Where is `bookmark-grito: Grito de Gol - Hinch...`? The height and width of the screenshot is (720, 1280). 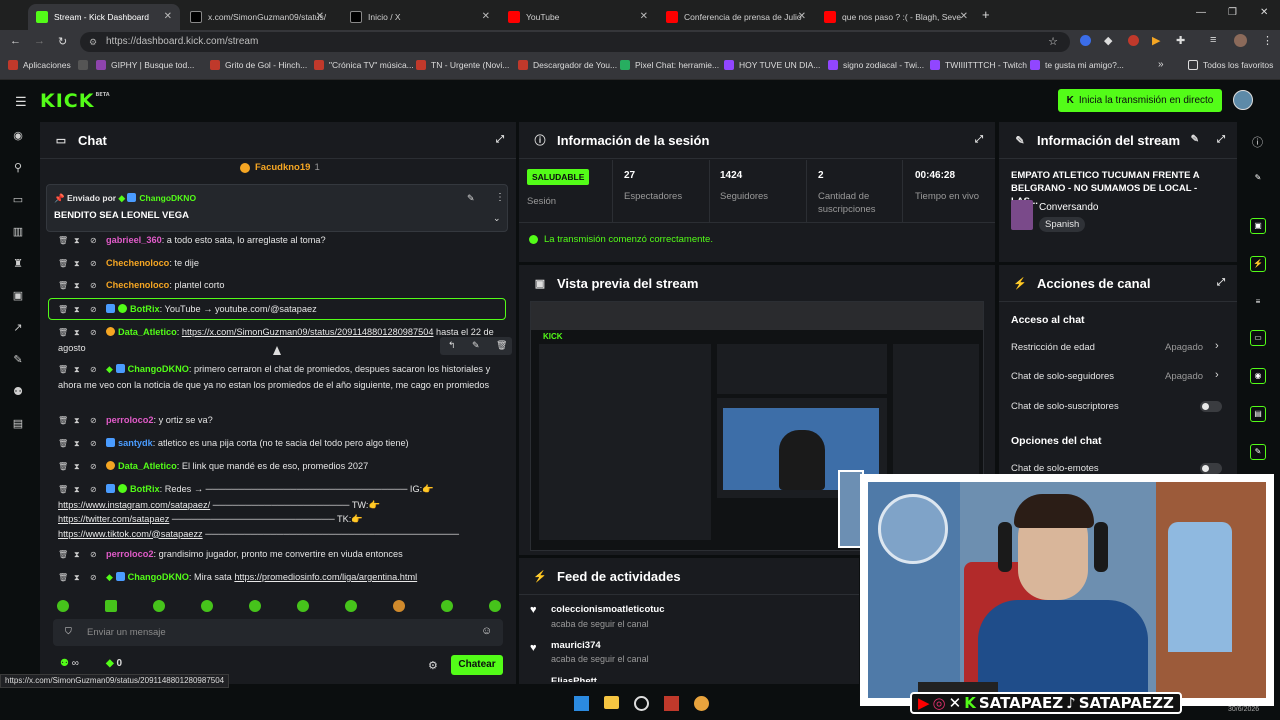 bookmark-grito: Grito de Gol - Hinch... is located at coordinates (258, 65).